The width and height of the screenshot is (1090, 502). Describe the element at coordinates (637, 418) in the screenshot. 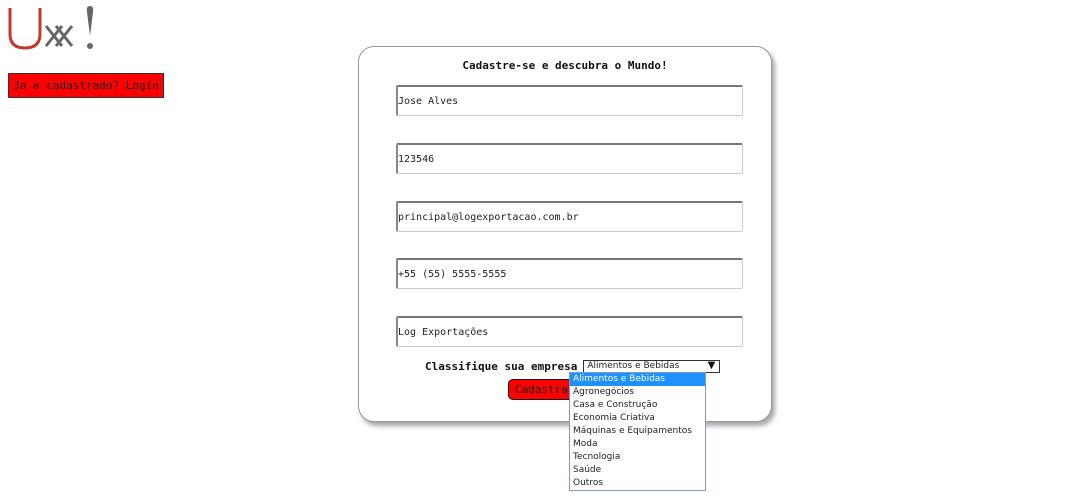

I see `dropdown-option: Economia Criativa` at that location.